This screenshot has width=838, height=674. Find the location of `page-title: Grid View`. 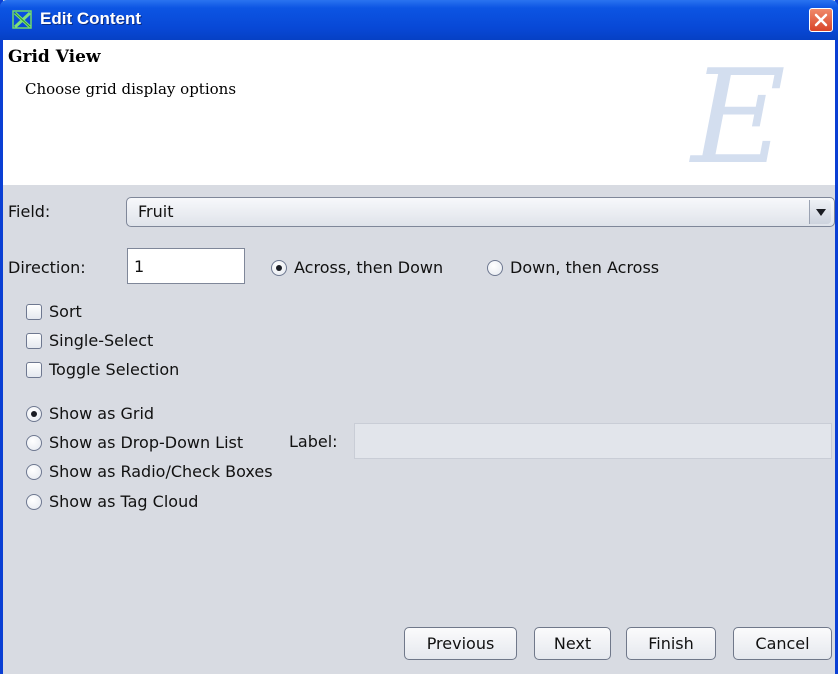

page-title: Grid View is located at coordinates (54, 57).